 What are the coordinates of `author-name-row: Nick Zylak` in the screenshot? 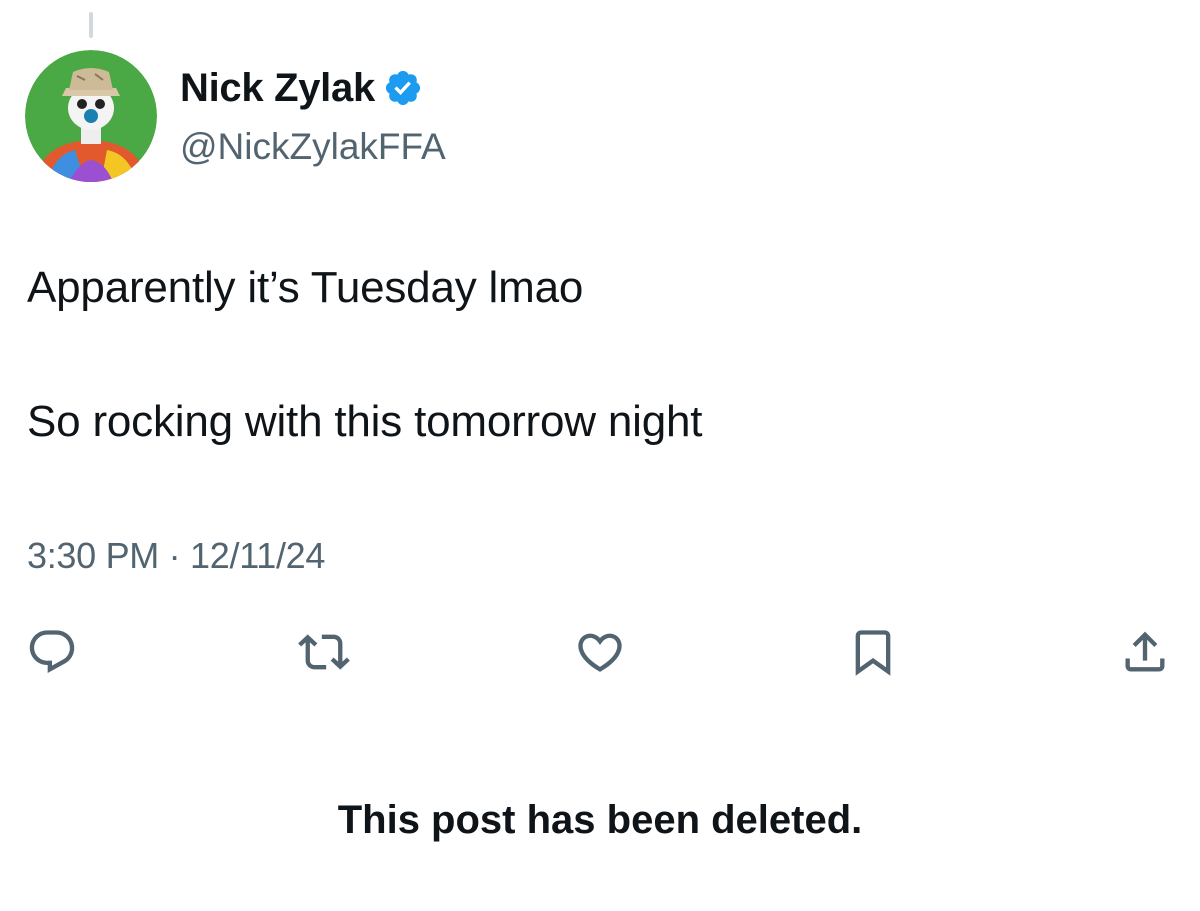 It's located at (313, 88).